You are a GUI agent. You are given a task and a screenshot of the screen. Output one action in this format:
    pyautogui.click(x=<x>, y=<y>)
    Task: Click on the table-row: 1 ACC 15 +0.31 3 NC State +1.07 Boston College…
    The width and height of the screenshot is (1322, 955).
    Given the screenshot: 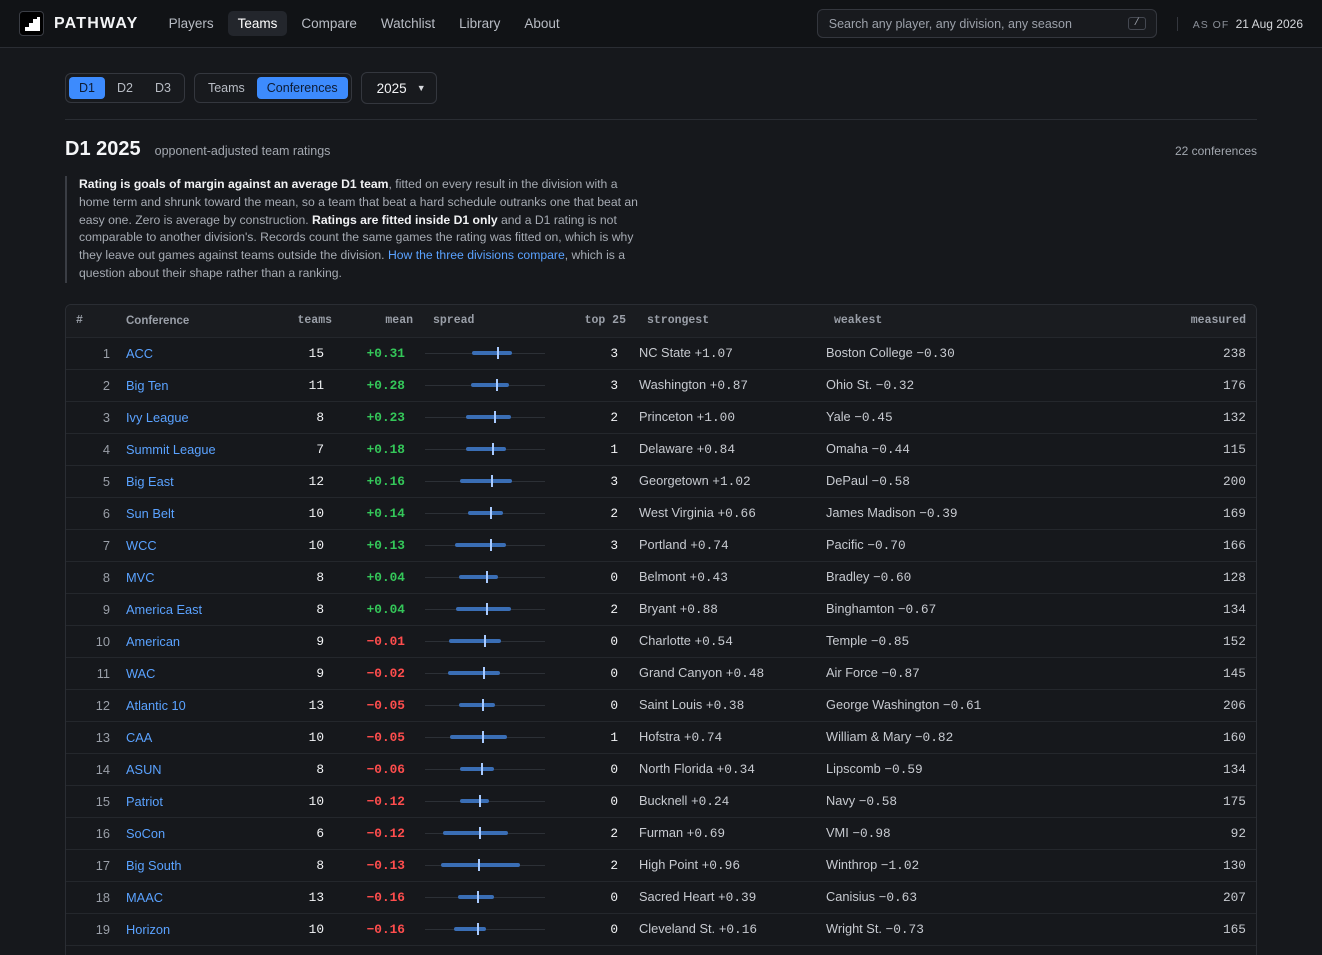 What is the action you would take?
    pyautogui.click(x=661, y=352)
    